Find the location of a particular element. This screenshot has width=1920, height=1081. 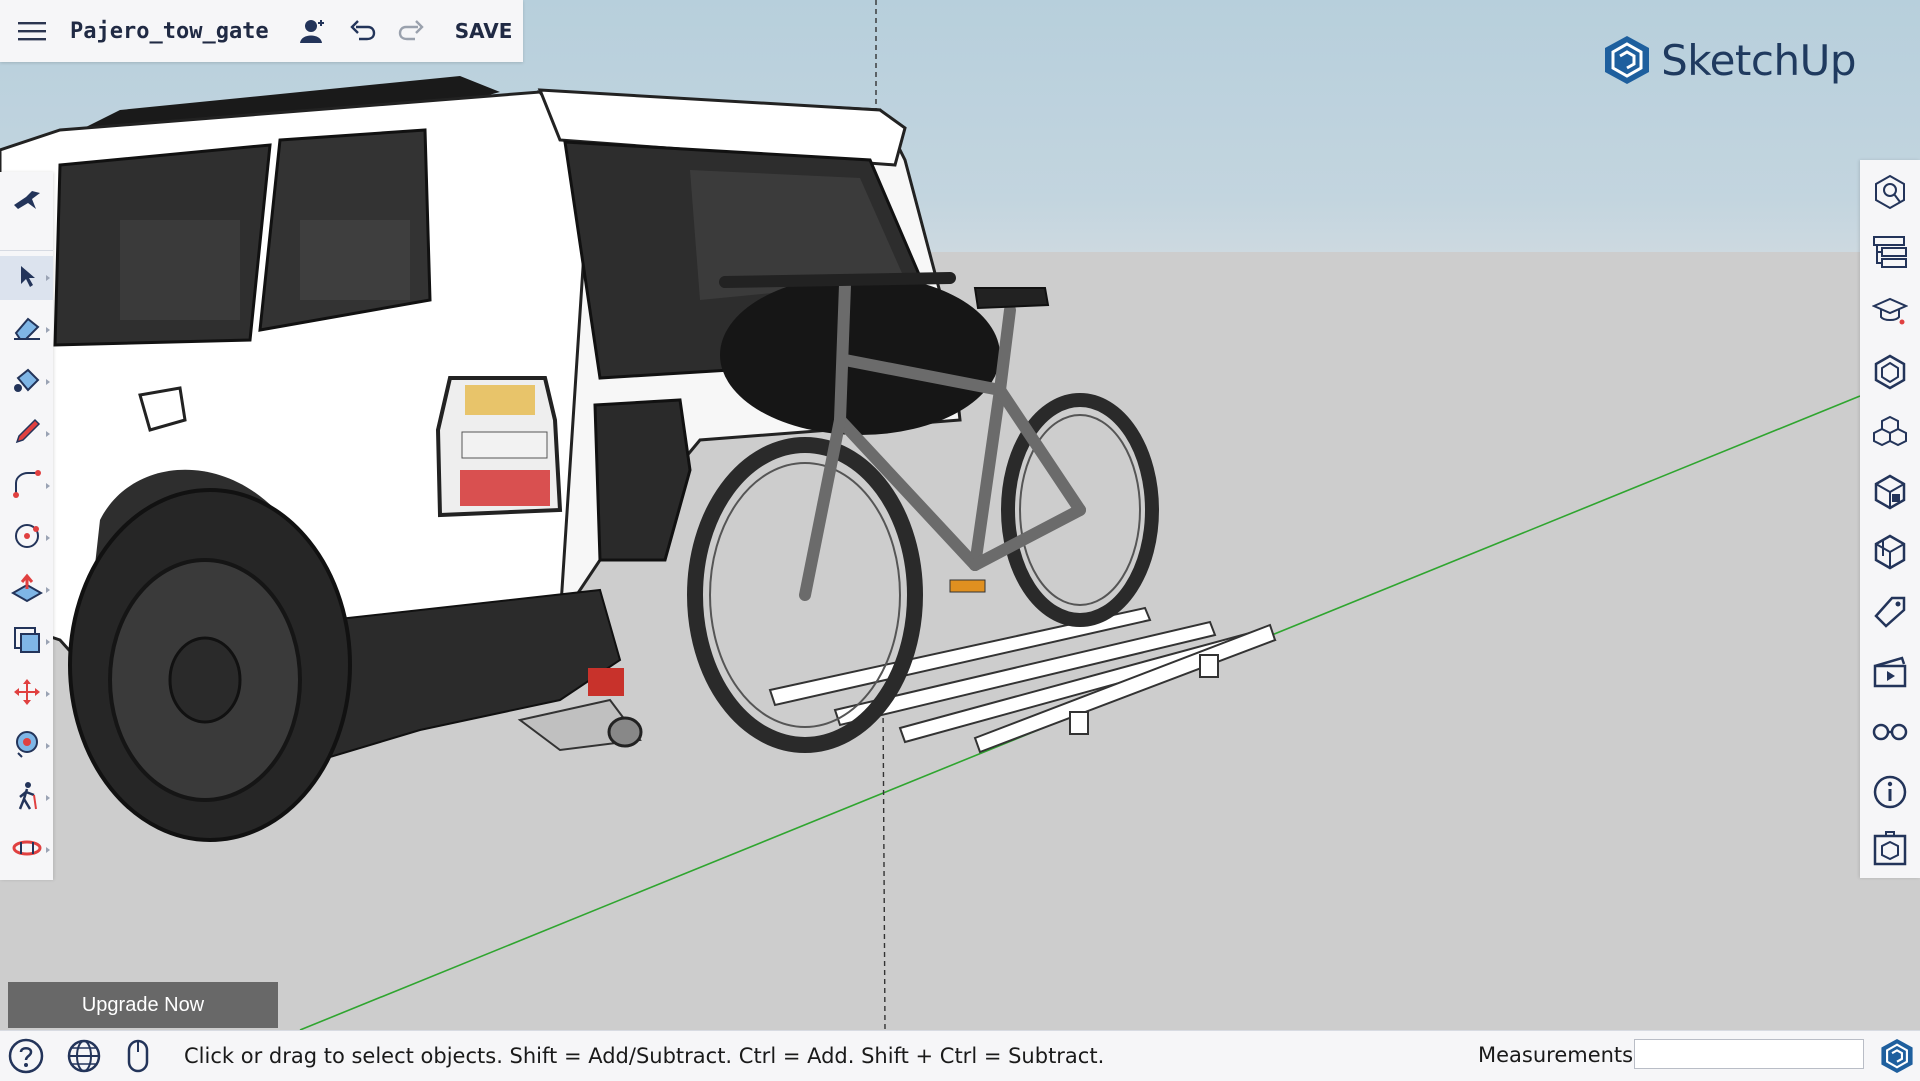

materials-button is located at coordinates (1890, 434).